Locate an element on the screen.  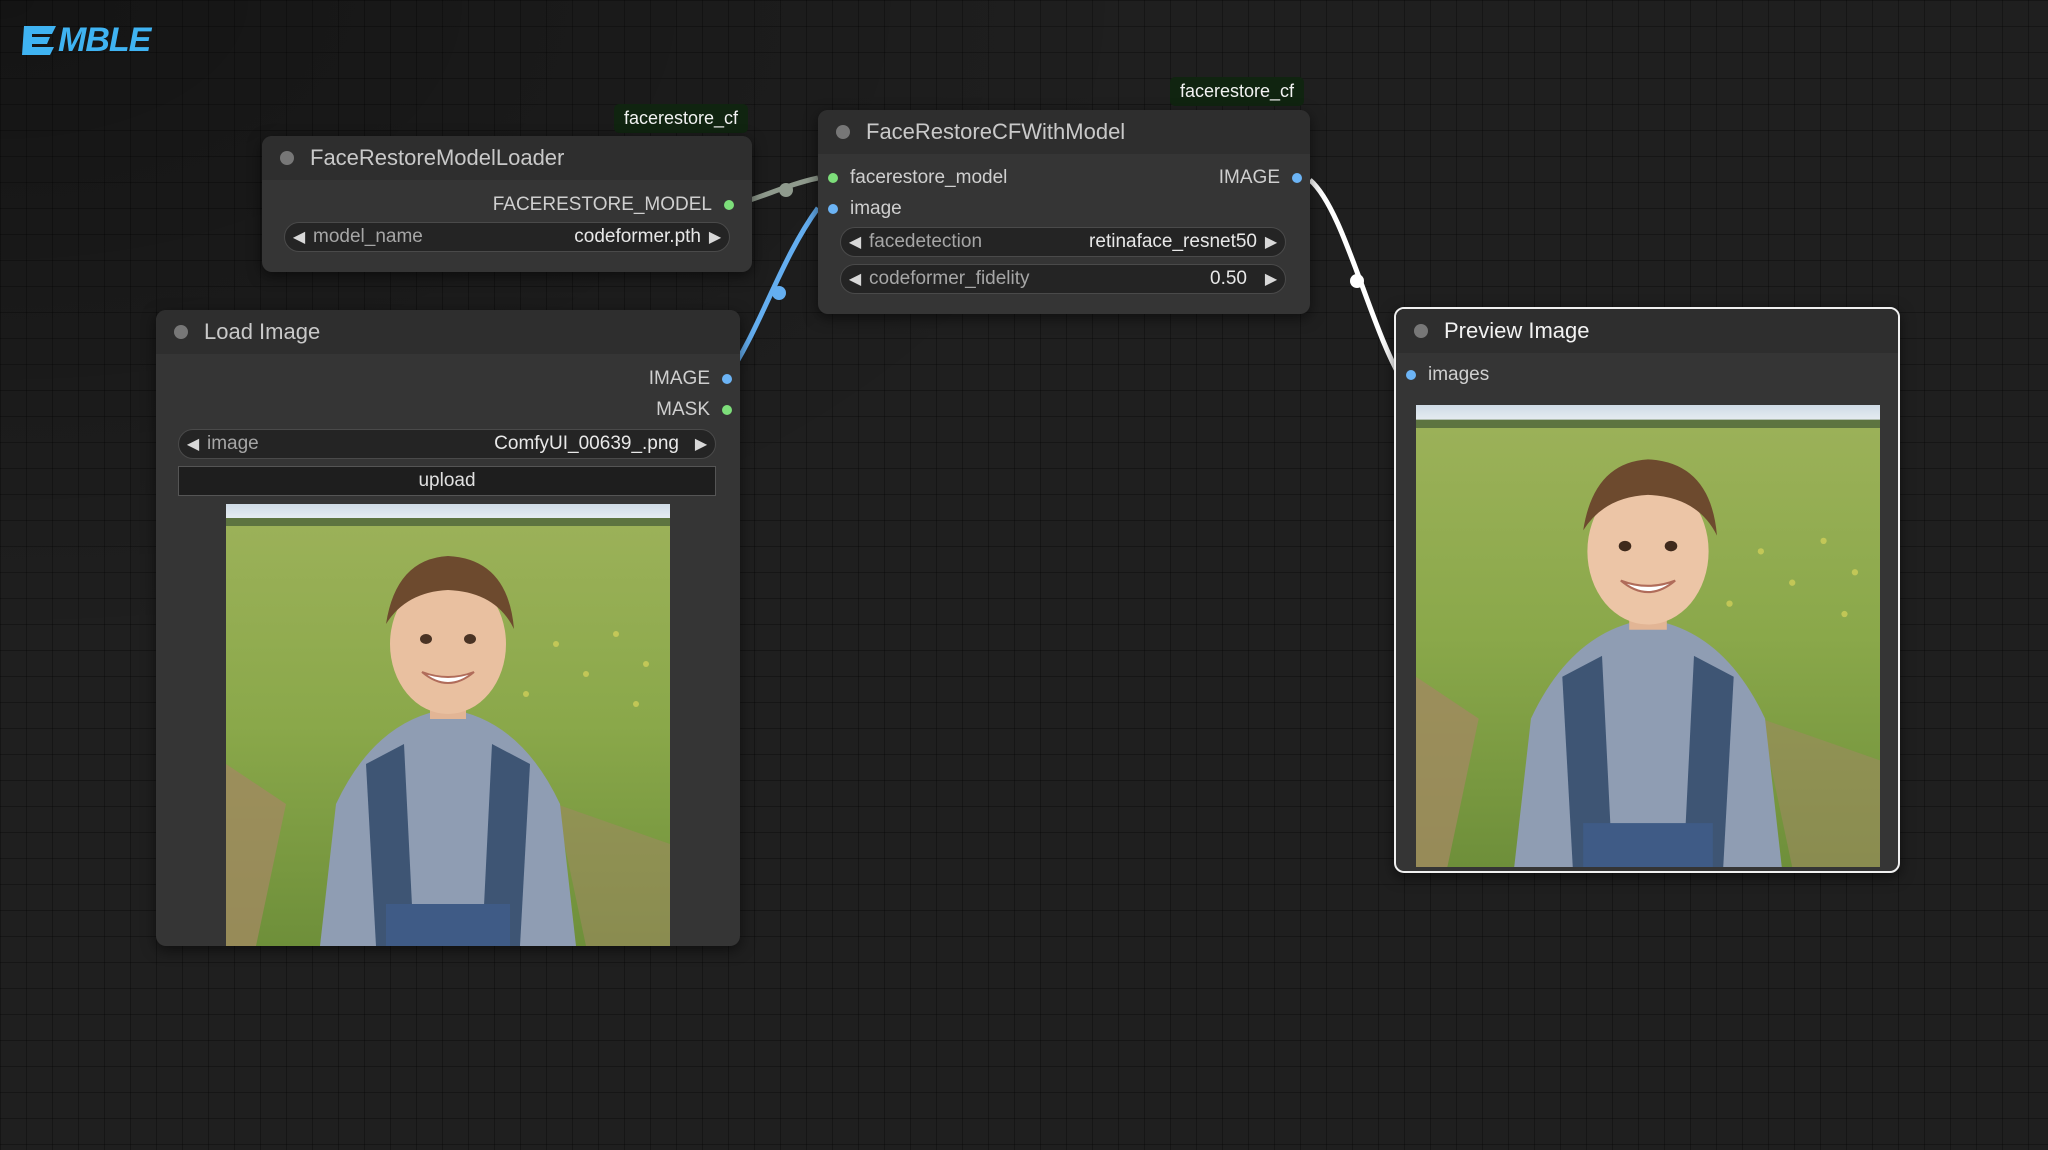
widget-value: retinaface_resnet50 is located at coordinates (1173, 241).